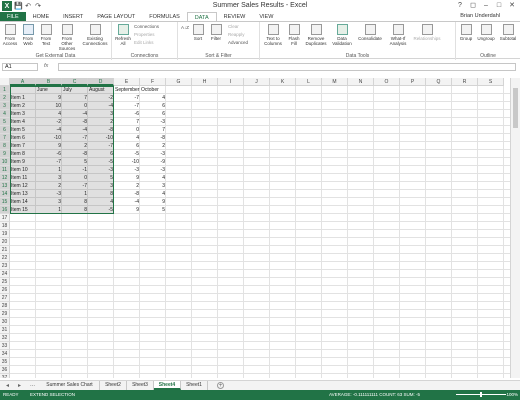 This screenshot has height=400, width=520. Describe the element at coordinates (7, 385) in the screenshot. I see `sheet-prev-icon: ◂` at that location.